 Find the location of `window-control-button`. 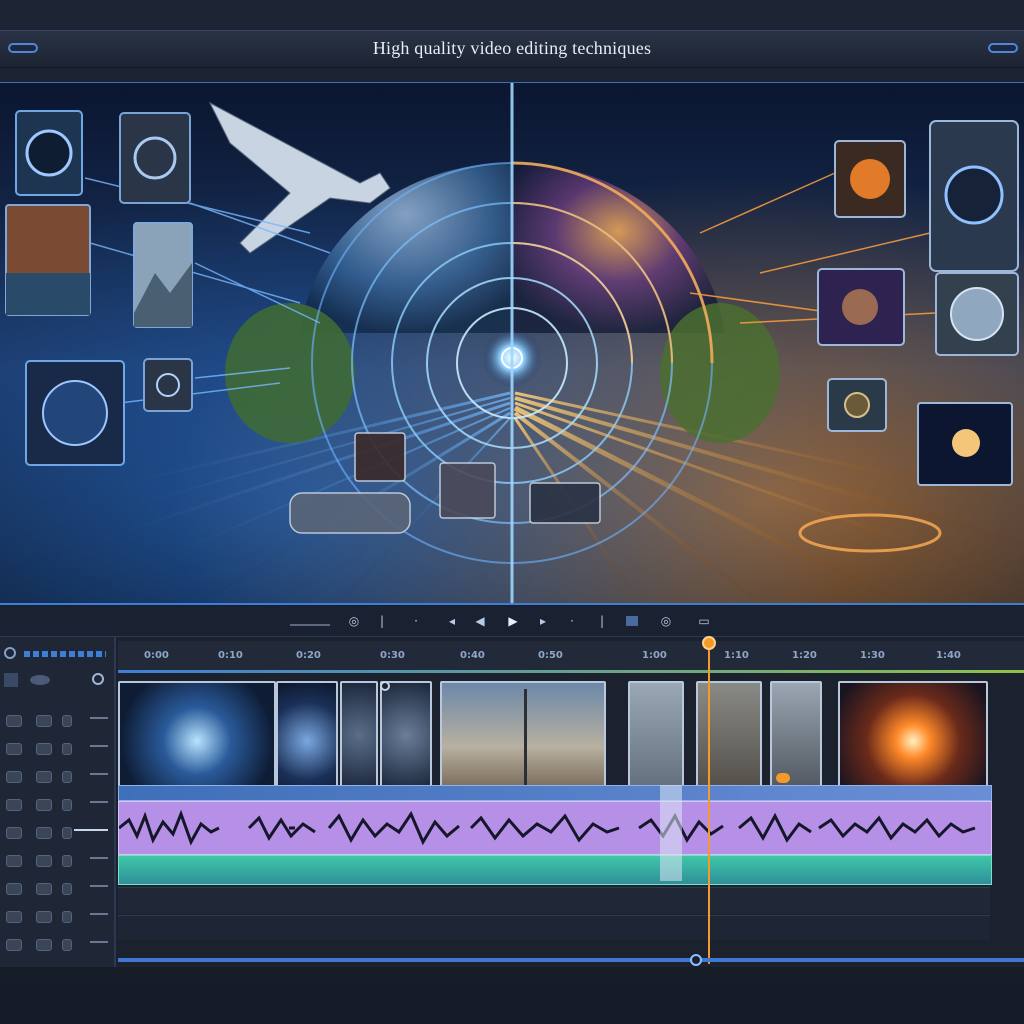

window-control-button is located at coordinates (1003, 48).